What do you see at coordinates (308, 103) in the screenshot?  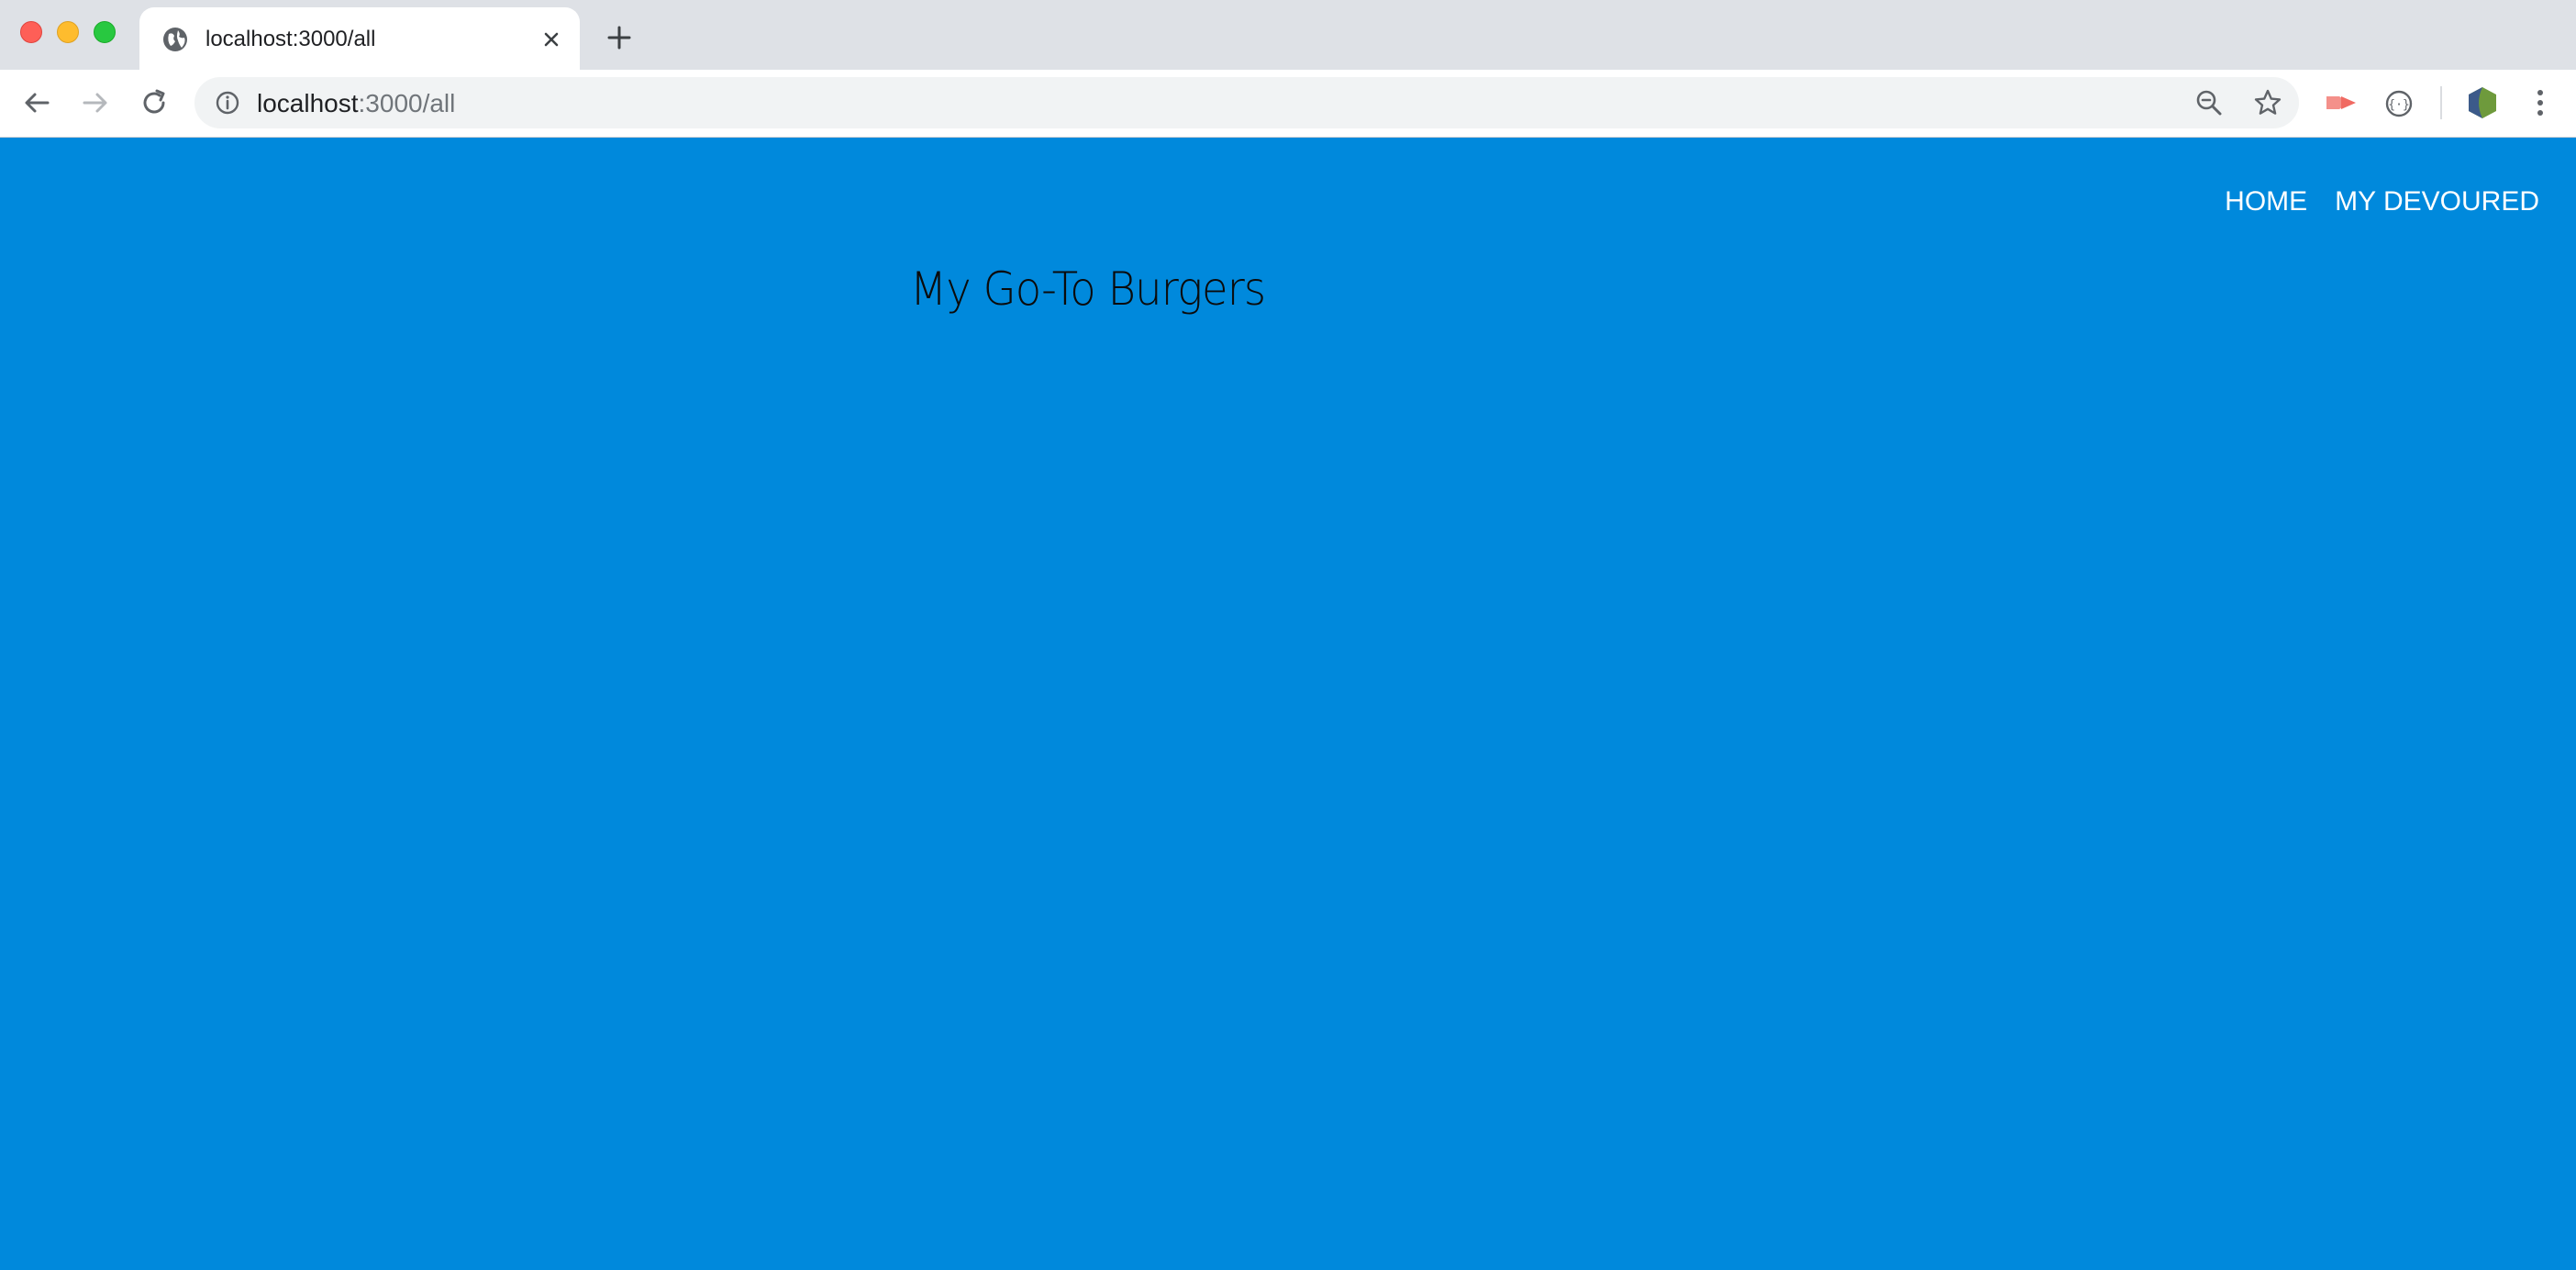 I see `url-host: localhost` at bounding box center [308, 103].